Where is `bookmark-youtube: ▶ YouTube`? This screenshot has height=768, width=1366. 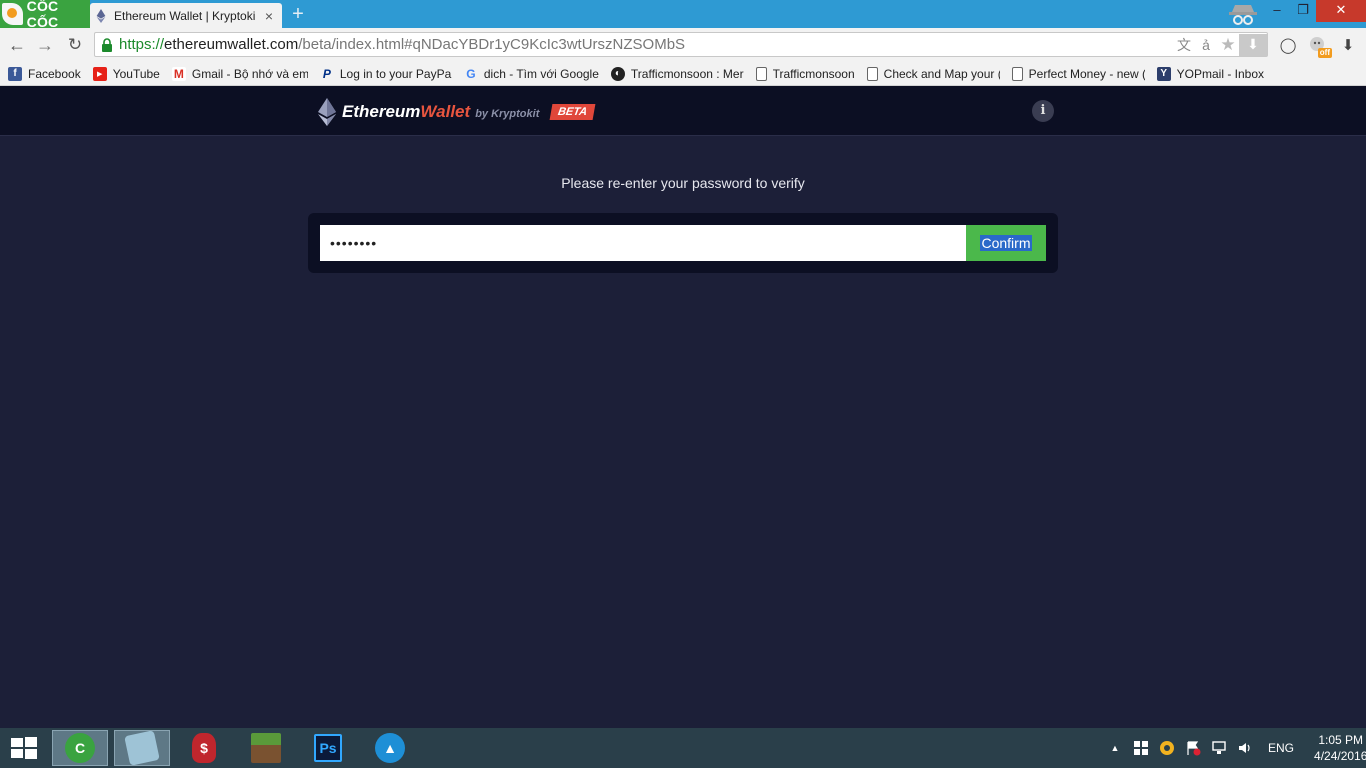 bookmark-youtube: ▶ YouTube is located at coordinates (126, 74).